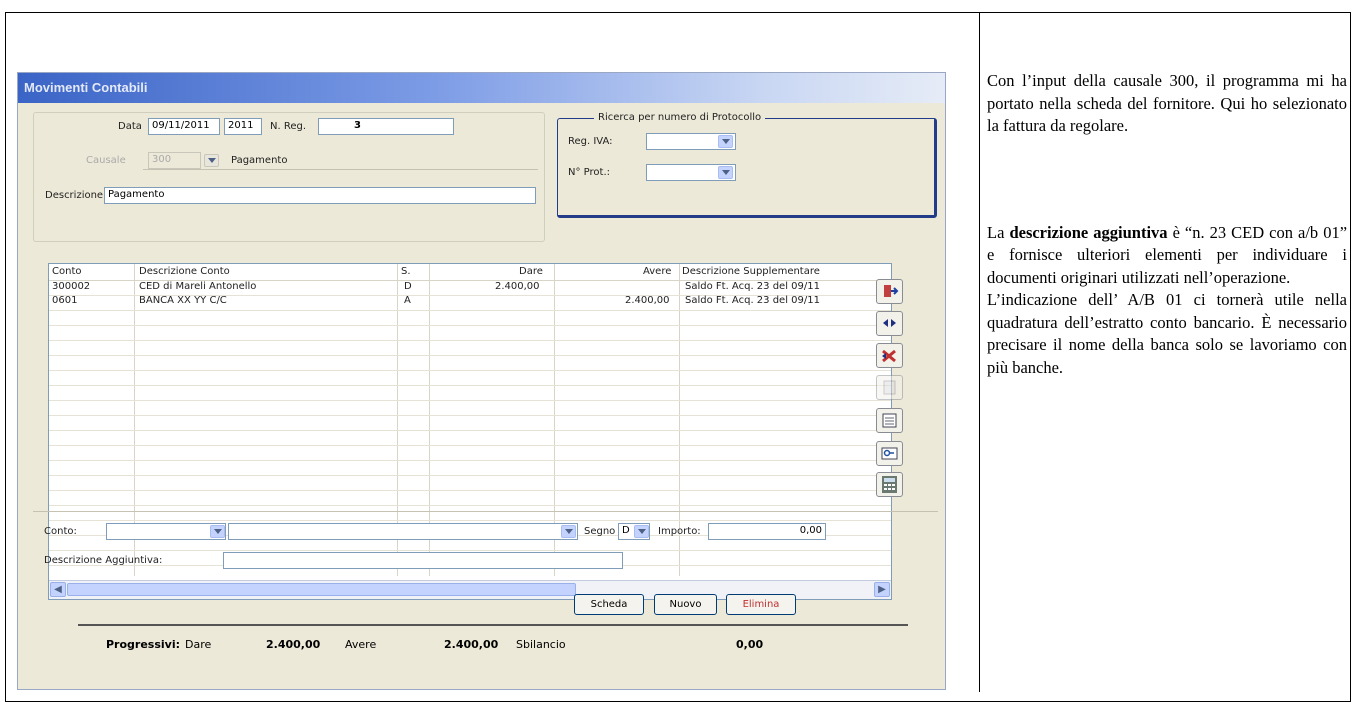 The image size is (1354, 702). I want to click on row1-desc-supp: Saldo Ft. Acq. 23 del 09/11, so click(752, 286).